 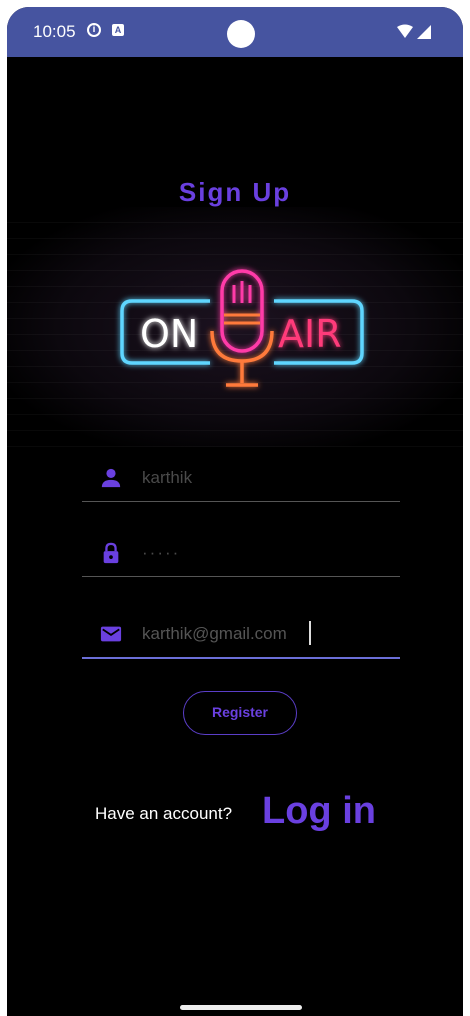 I want to click on person-icon, so click(x=111, y=478).